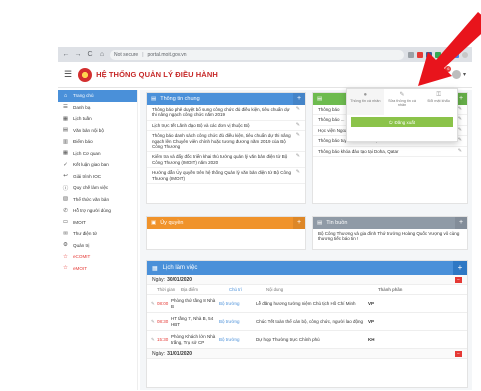 Image resolution: width=481 pixels, height=391 pixels. What do you see at coordinates (405, 122) in the screenshot?
I see `logout-label: Đăng xuất` at bounding box center [405, 122].